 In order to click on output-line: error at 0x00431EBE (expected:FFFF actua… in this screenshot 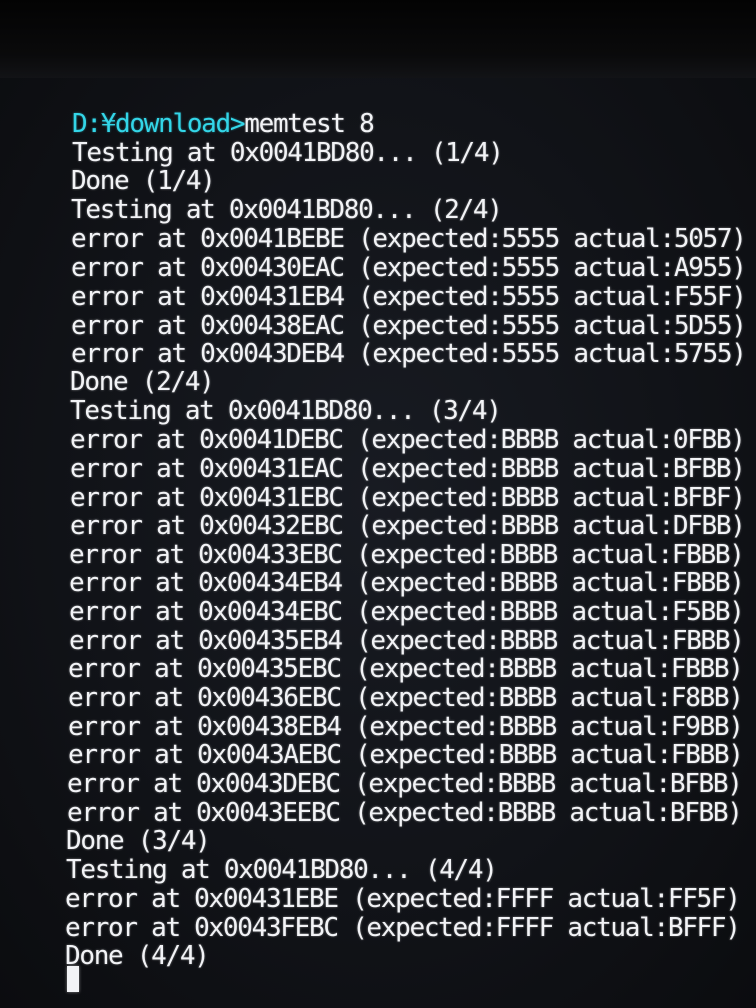, I will do `click(403, 899)`.